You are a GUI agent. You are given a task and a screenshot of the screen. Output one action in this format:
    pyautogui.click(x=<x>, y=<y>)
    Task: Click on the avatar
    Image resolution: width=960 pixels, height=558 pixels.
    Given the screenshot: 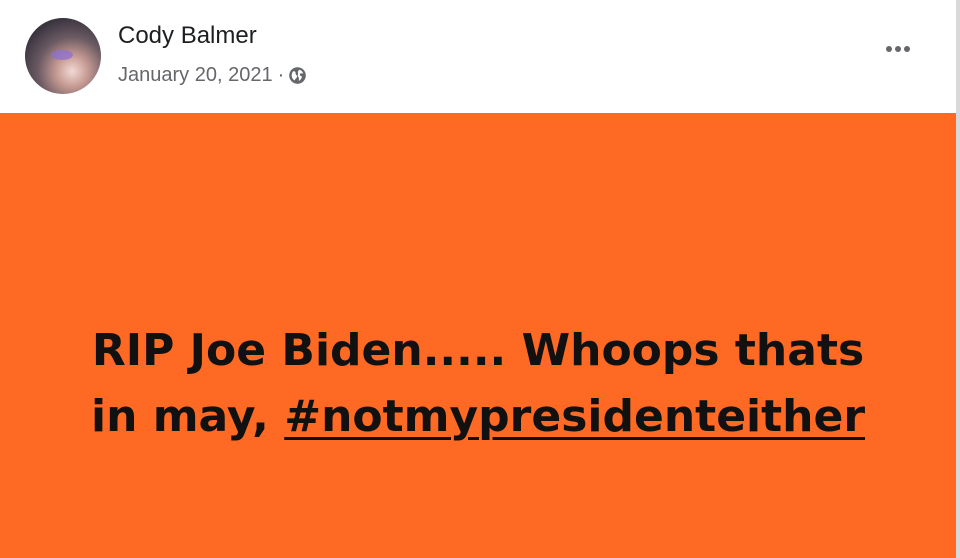 What is the action you would take?
    pyautogui.click(x=63, y=56)
    